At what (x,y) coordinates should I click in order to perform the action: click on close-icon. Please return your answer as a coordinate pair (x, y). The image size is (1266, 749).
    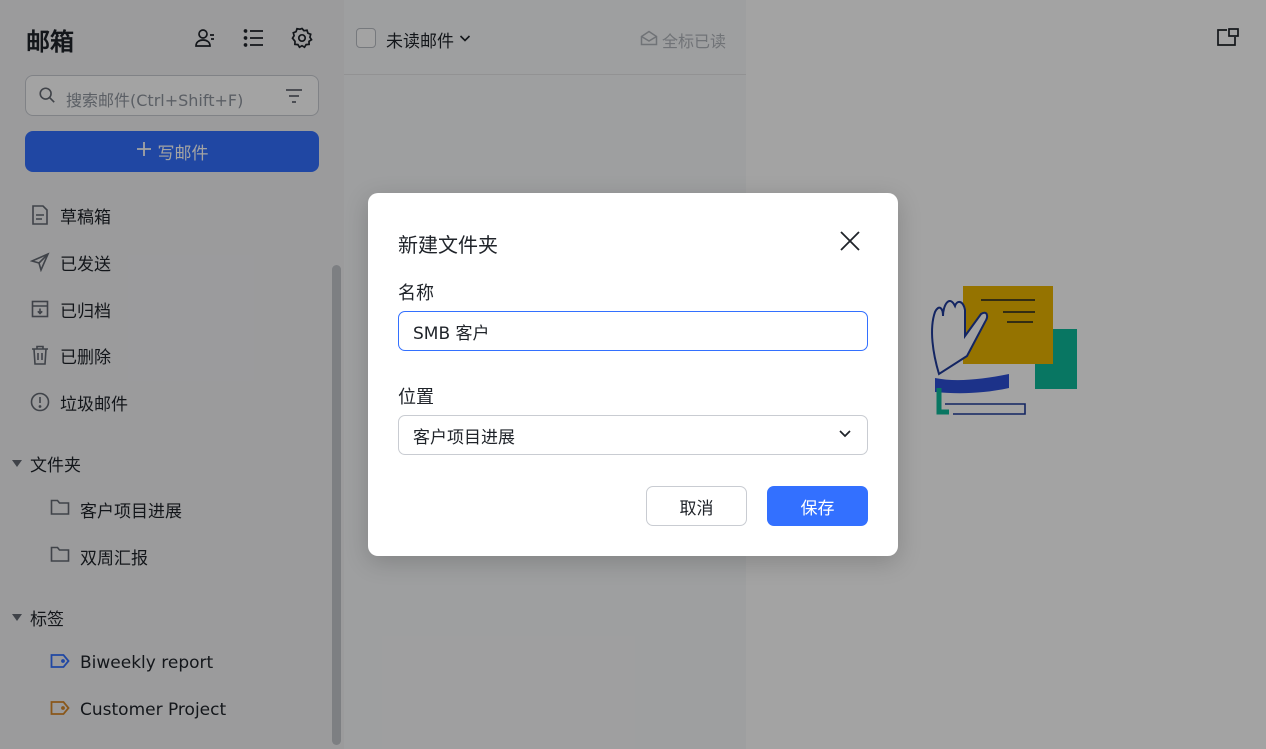
    Looking at the image, I should click on (850, 241).